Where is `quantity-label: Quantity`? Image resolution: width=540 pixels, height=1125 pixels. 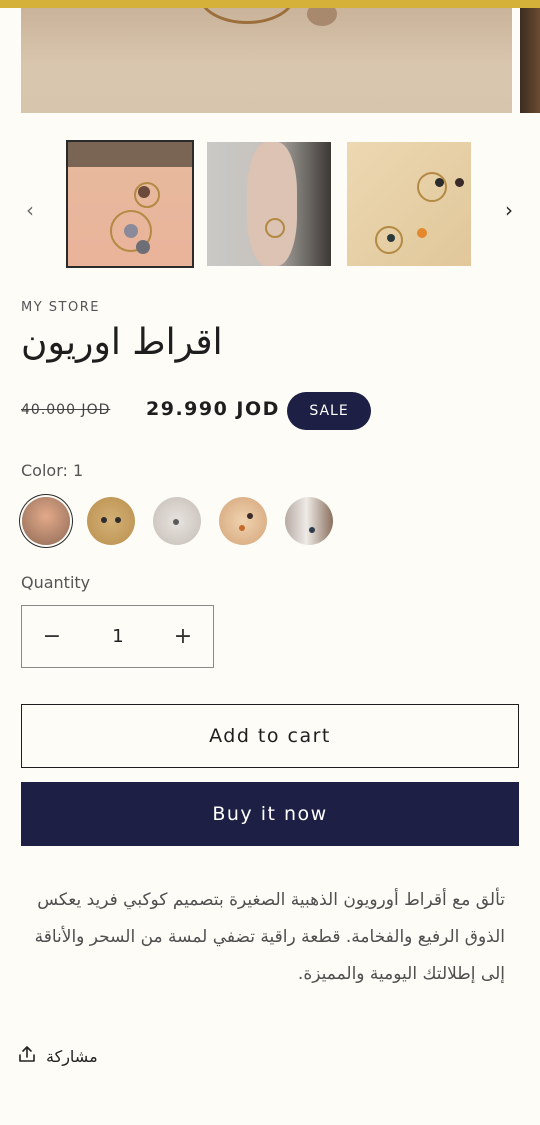
quantity-label: Quantity is located at coordinates (56, 582).